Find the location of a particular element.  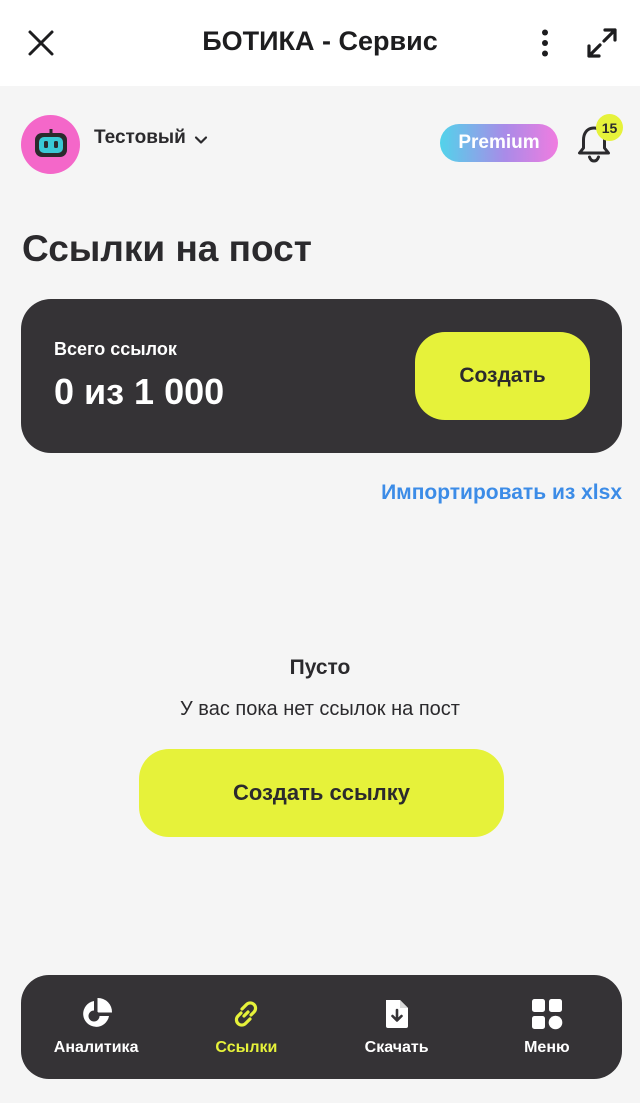

nav-label-links: Ссылки is located at coordinates (246, 1047).